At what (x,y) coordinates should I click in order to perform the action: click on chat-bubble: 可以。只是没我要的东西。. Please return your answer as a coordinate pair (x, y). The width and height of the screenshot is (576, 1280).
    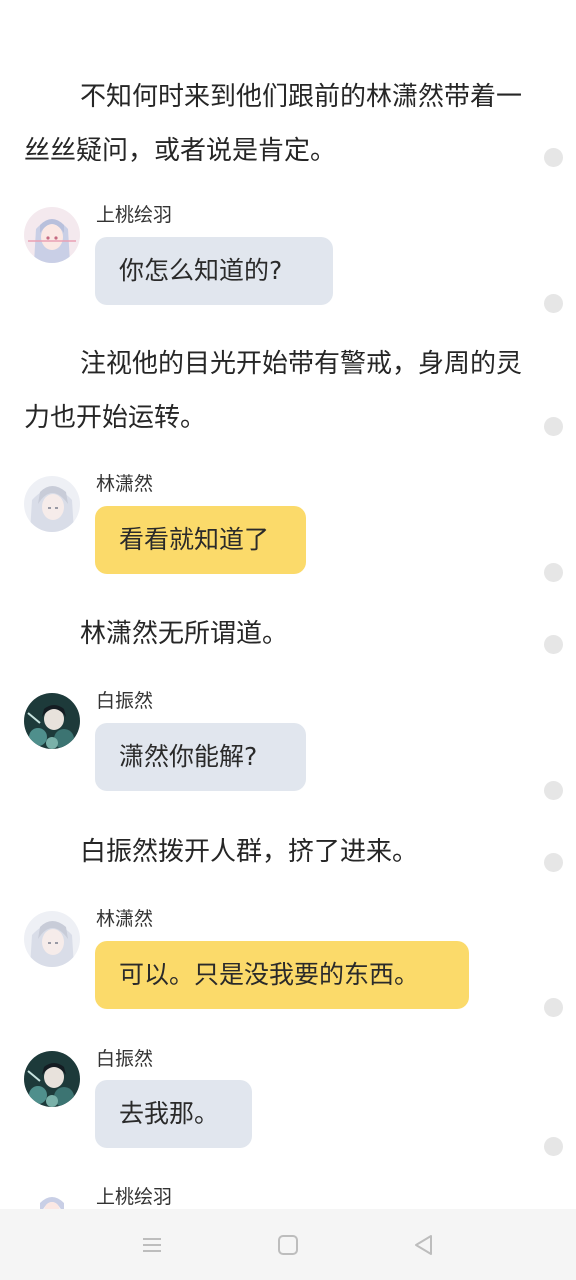
    Looking at the image, I should click on (282, 975).